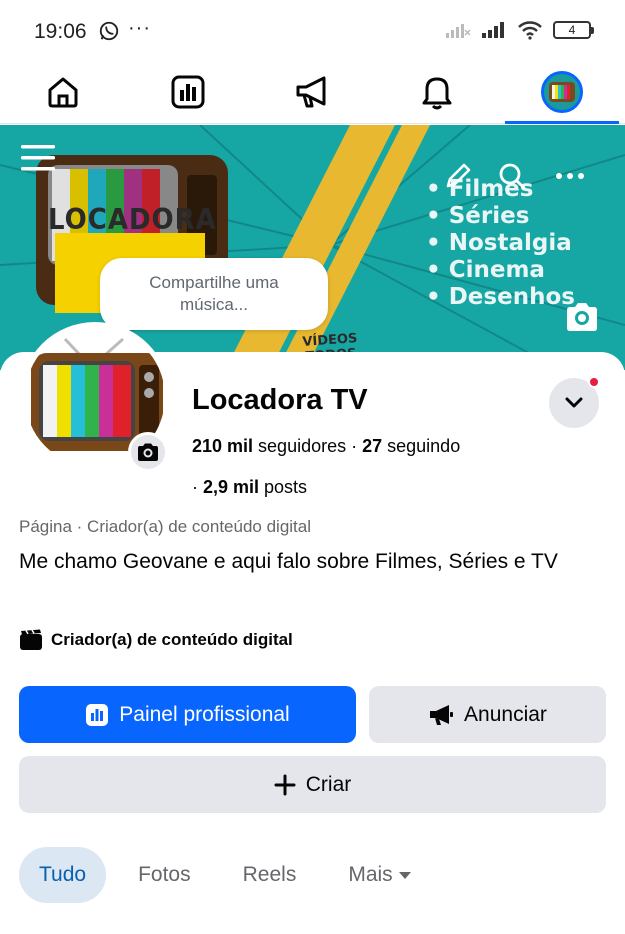 Image resolution: width=625 pixels, height=934 pixels. Describe the element at coordinates (204, 714) in the screenshot. I see `professional-dashboard-label: Painel profissional` at that location.